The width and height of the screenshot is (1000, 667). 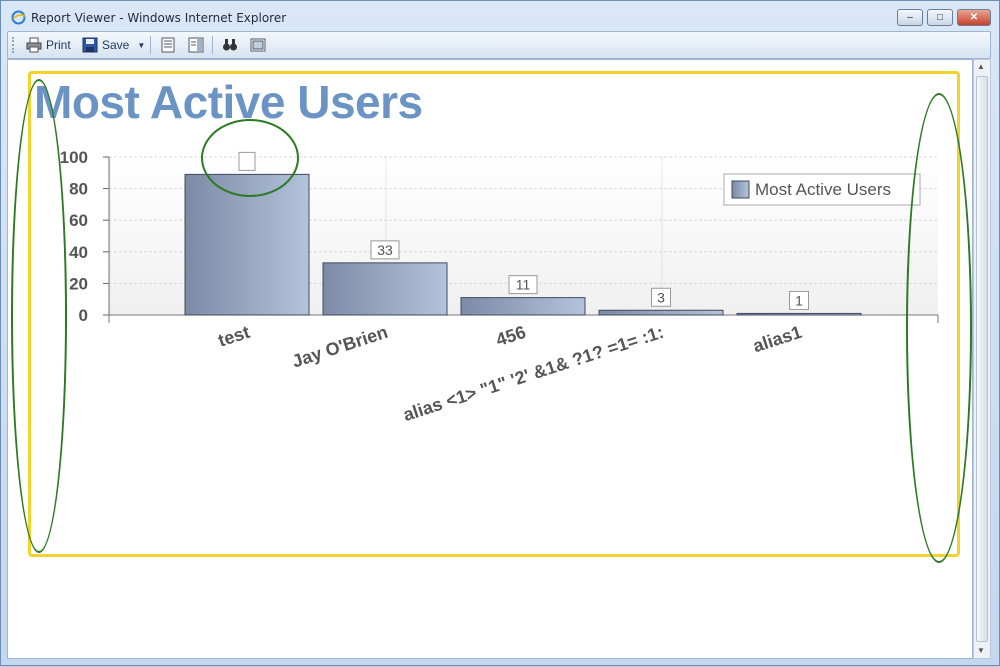 I want to click on legend-label: Most Active Users, so click(x=823, y=189).